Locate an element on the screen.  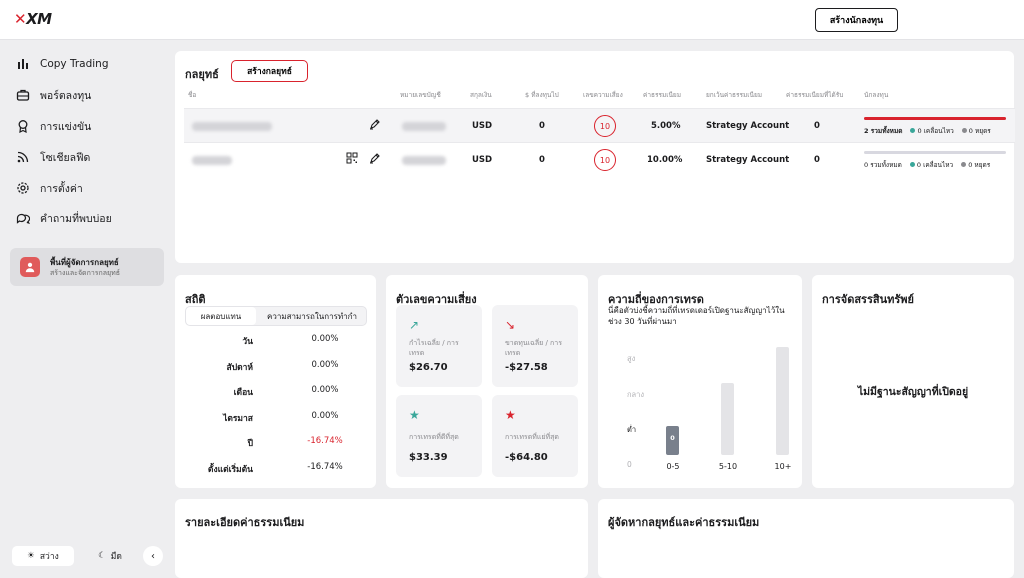
col-currency: สกุลเงิน is located at coordinates (481, 95).